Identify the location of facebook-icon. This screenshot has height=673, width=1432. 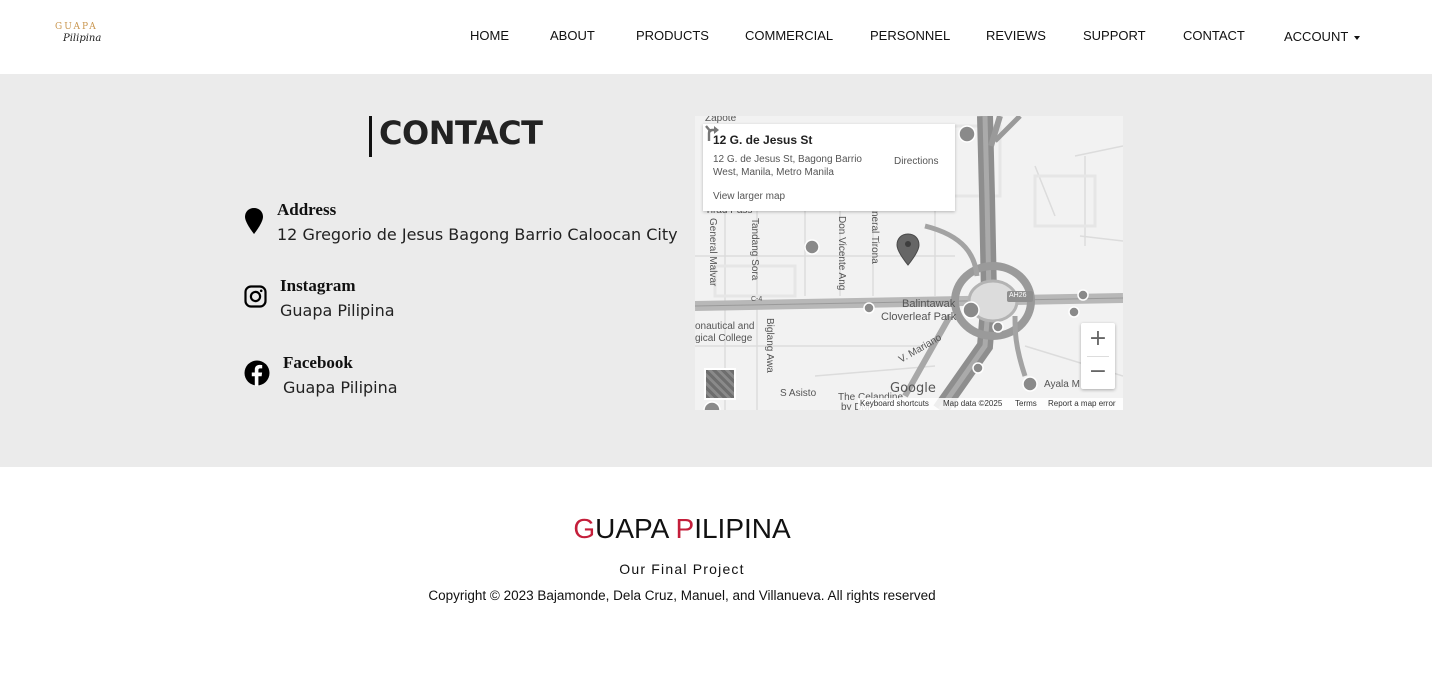
(257, 373).